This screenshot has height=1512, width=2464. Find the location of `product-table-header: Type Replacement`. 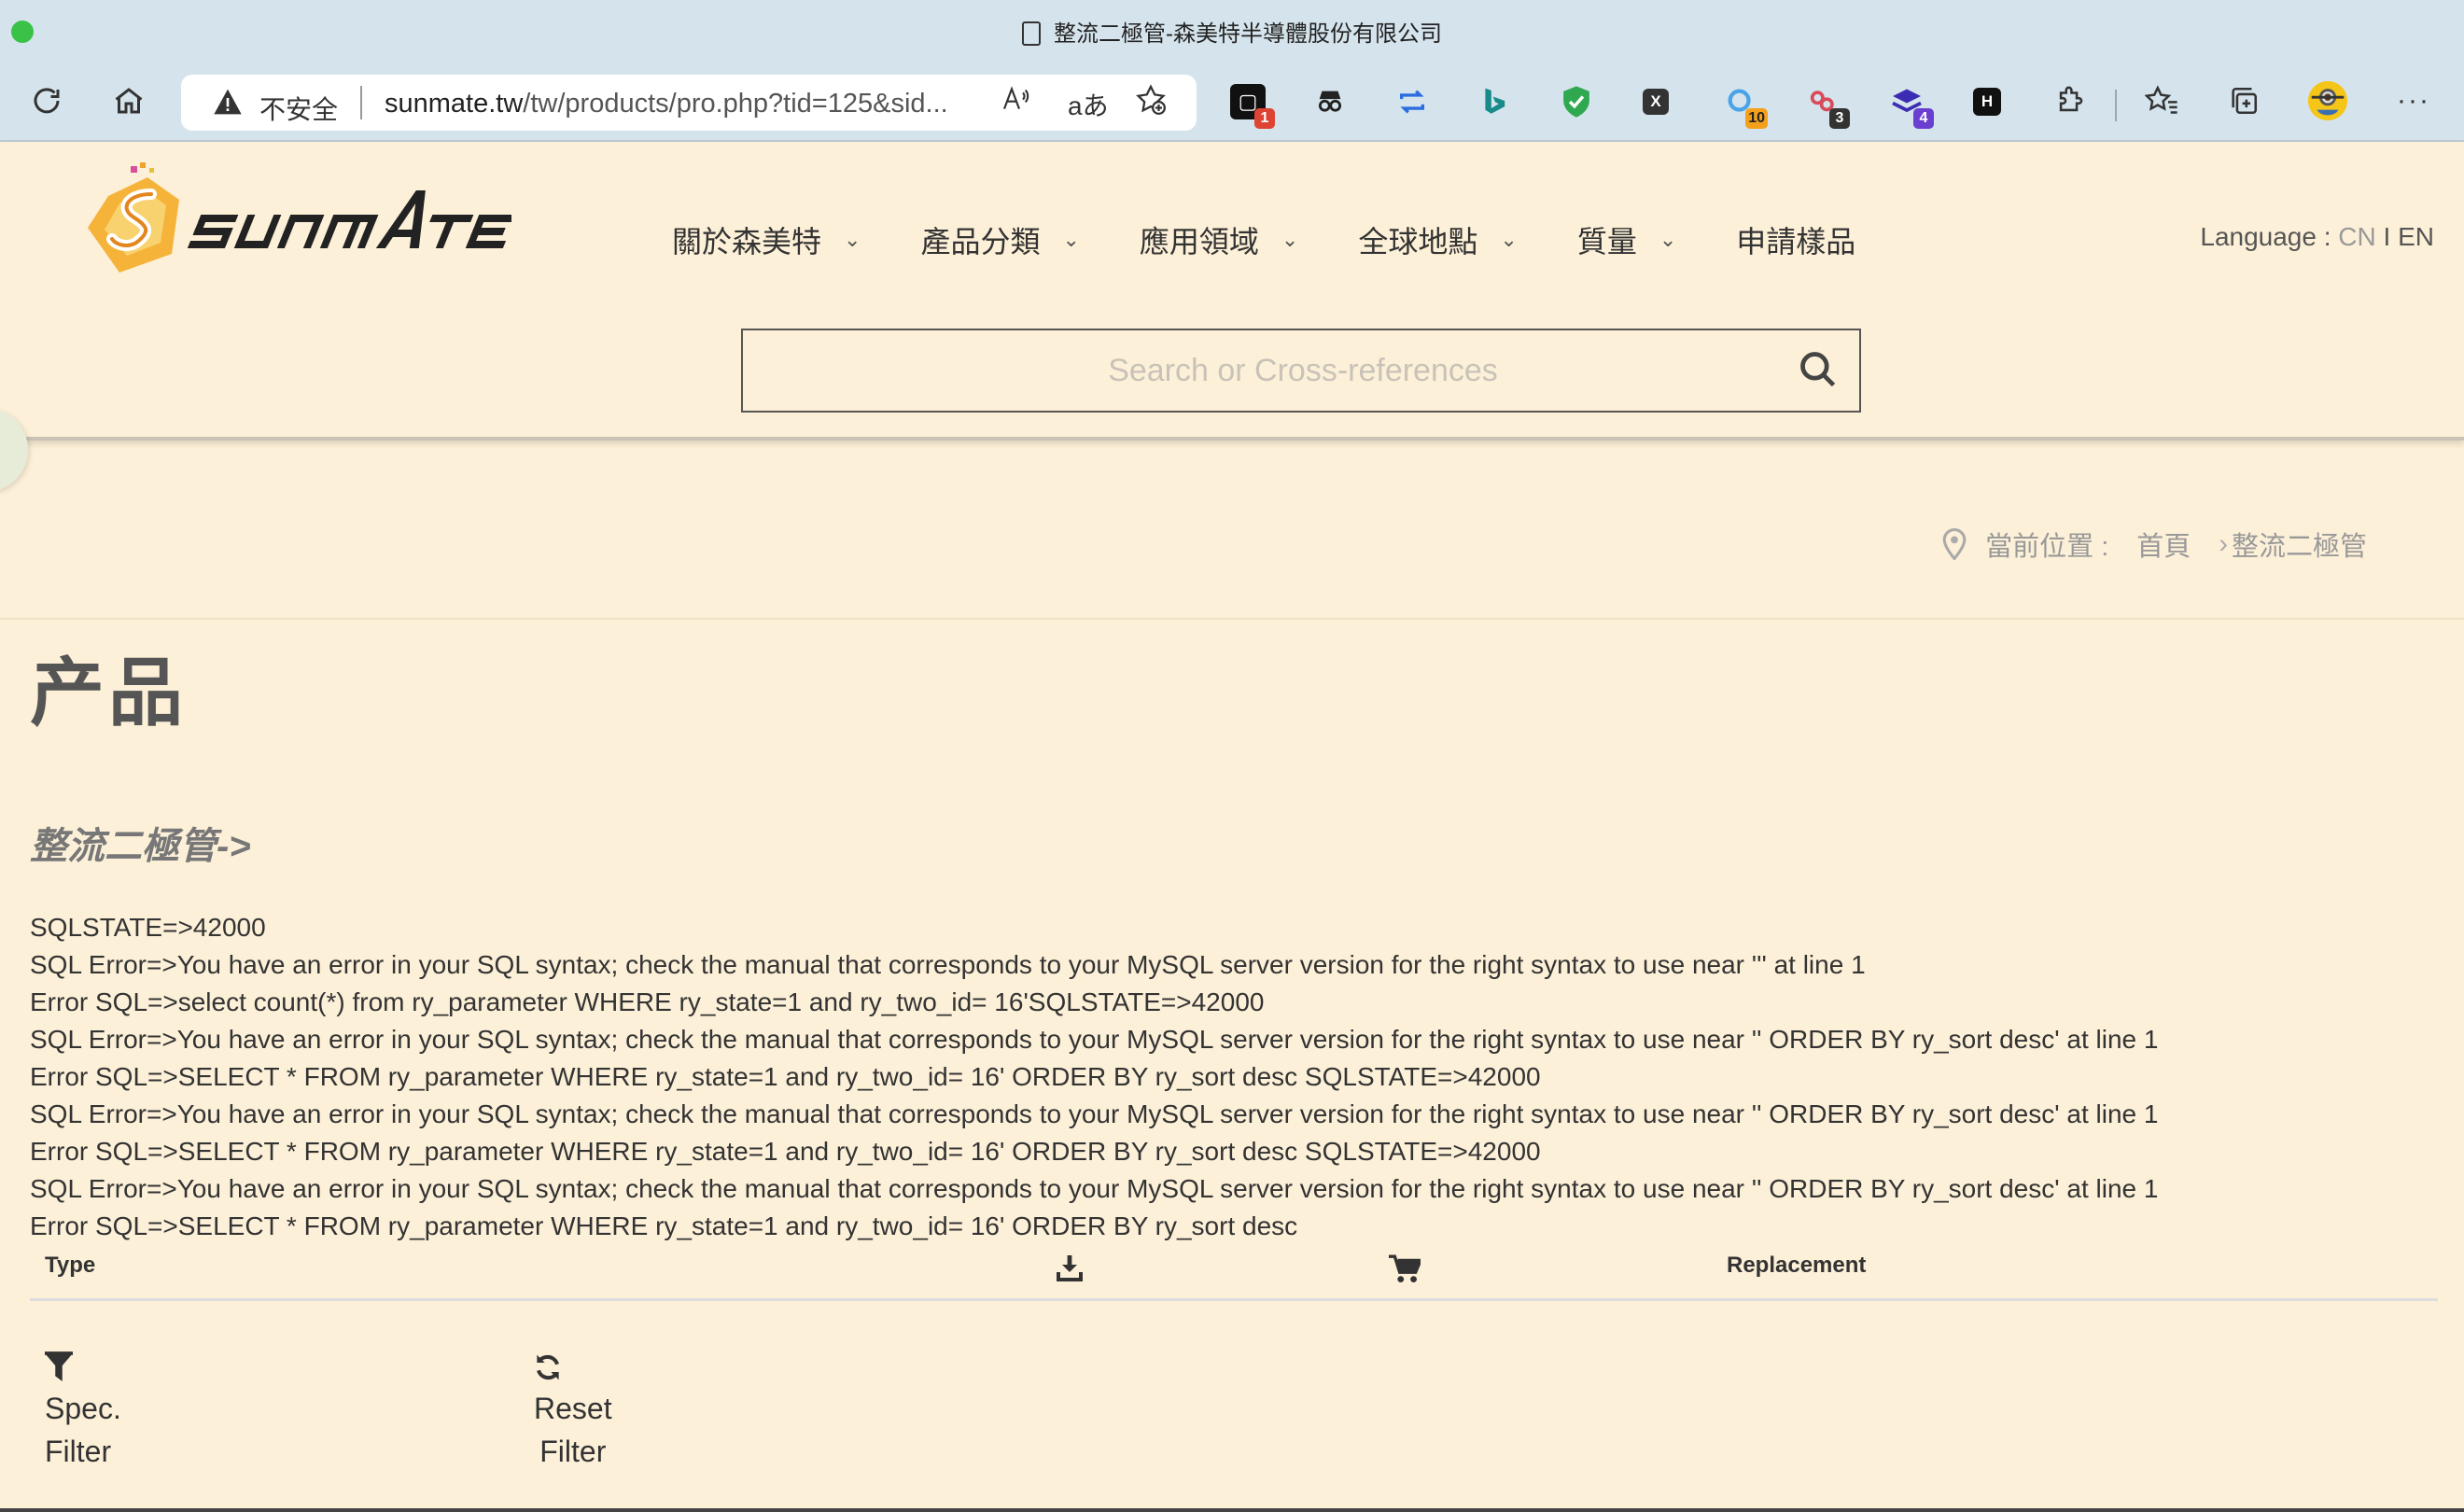

product-table-header: Type Replacement is located at coordinates (1234, 1277).